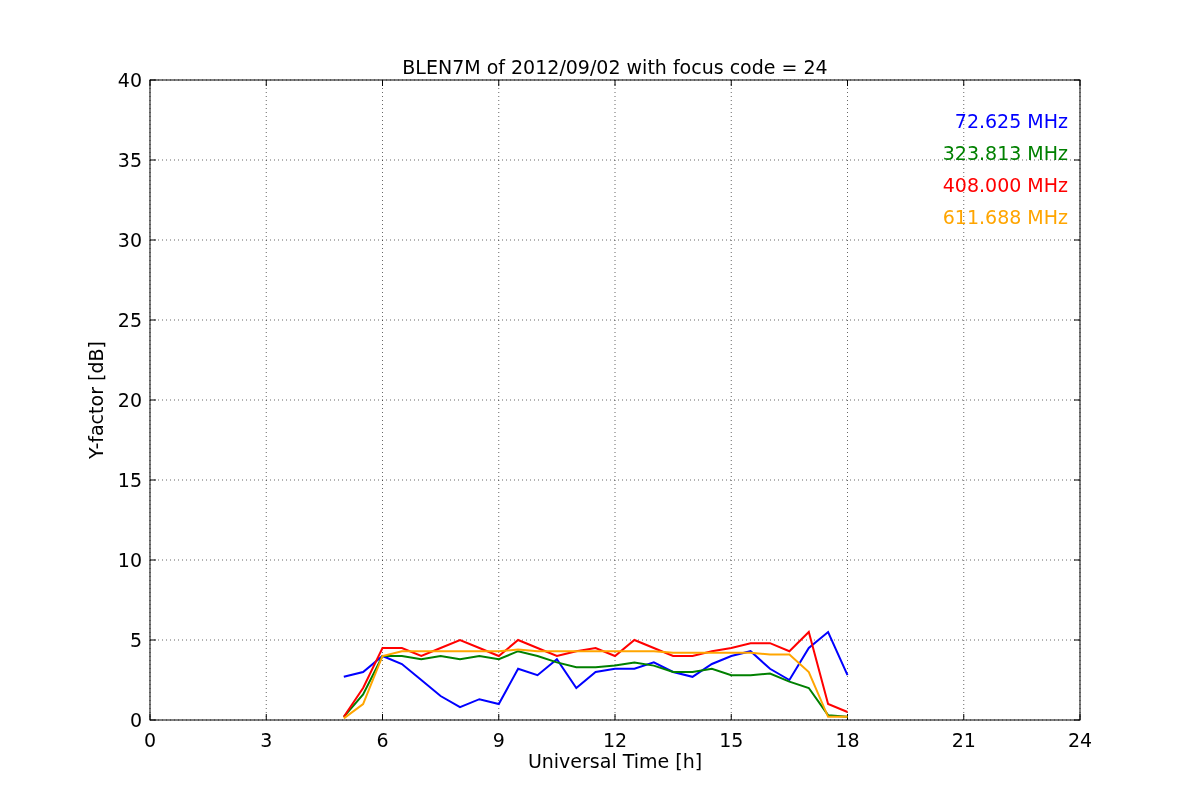 The image size is (1200, 800). What do you see at coordinates (129, 80) in the screenshot?
I see `tick-label: 40` at bounding box center [129, 80].